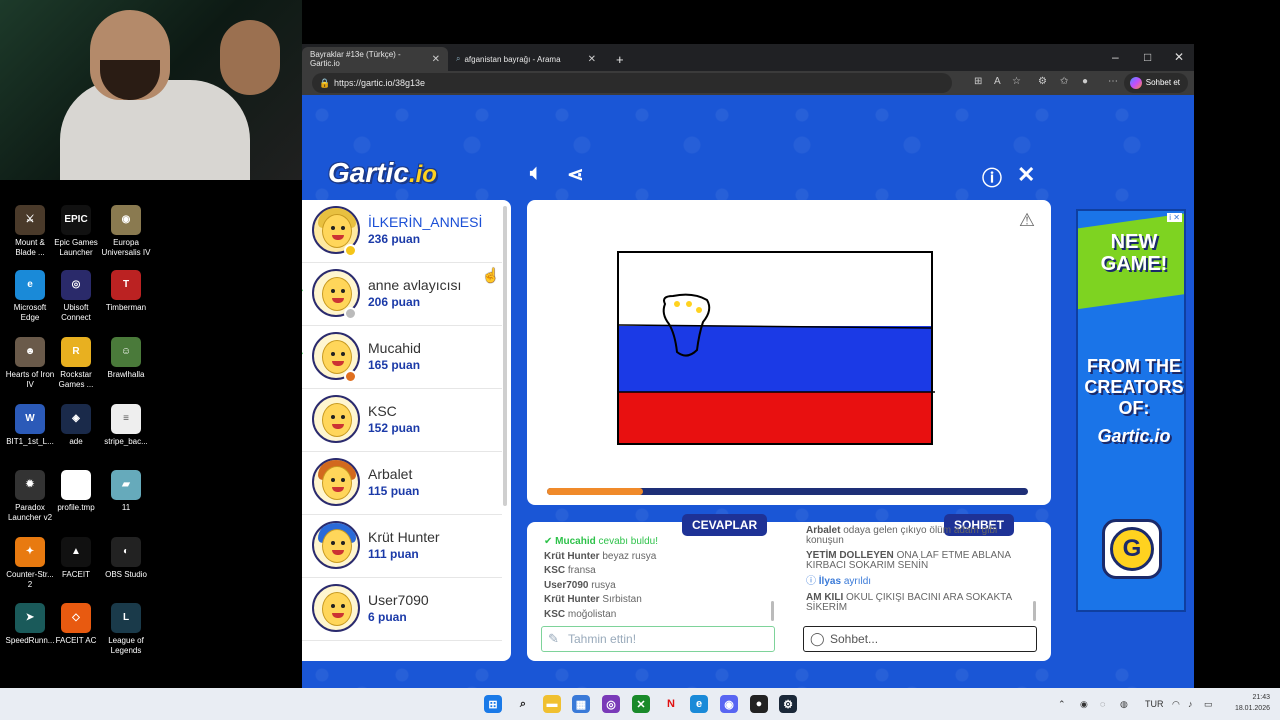 This screenshot has height=720, width=1280. I want to click on player-row: KSC 152 puan, so click(402, 420).